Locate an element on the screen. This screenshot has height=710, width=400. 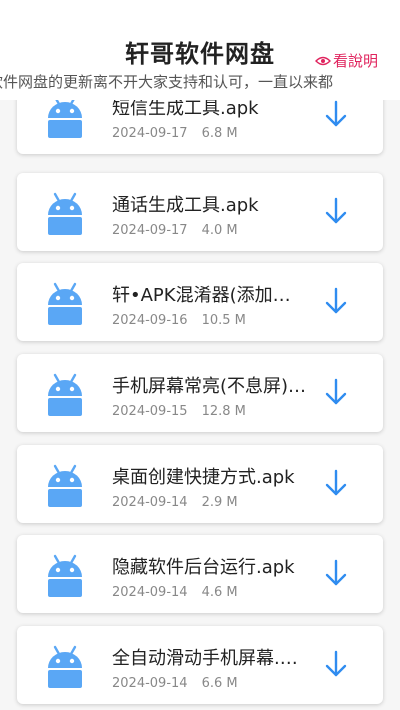
file-name: 手机屏幕常亮(不息屏).apk is located at coordinates (209, 386).